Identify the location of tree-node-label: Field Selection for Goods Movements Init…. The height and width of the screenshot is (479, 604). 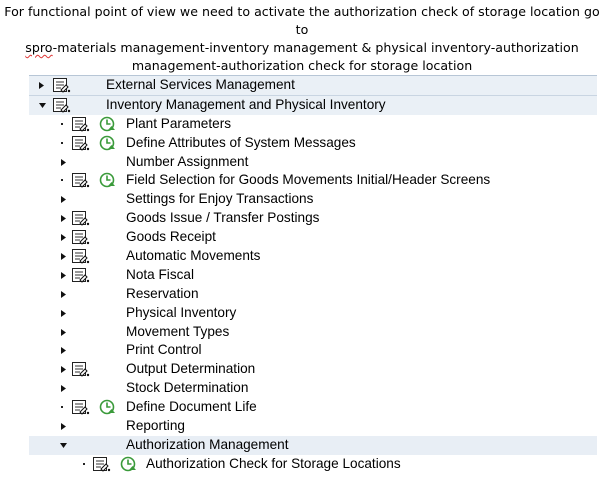
(308, 180).